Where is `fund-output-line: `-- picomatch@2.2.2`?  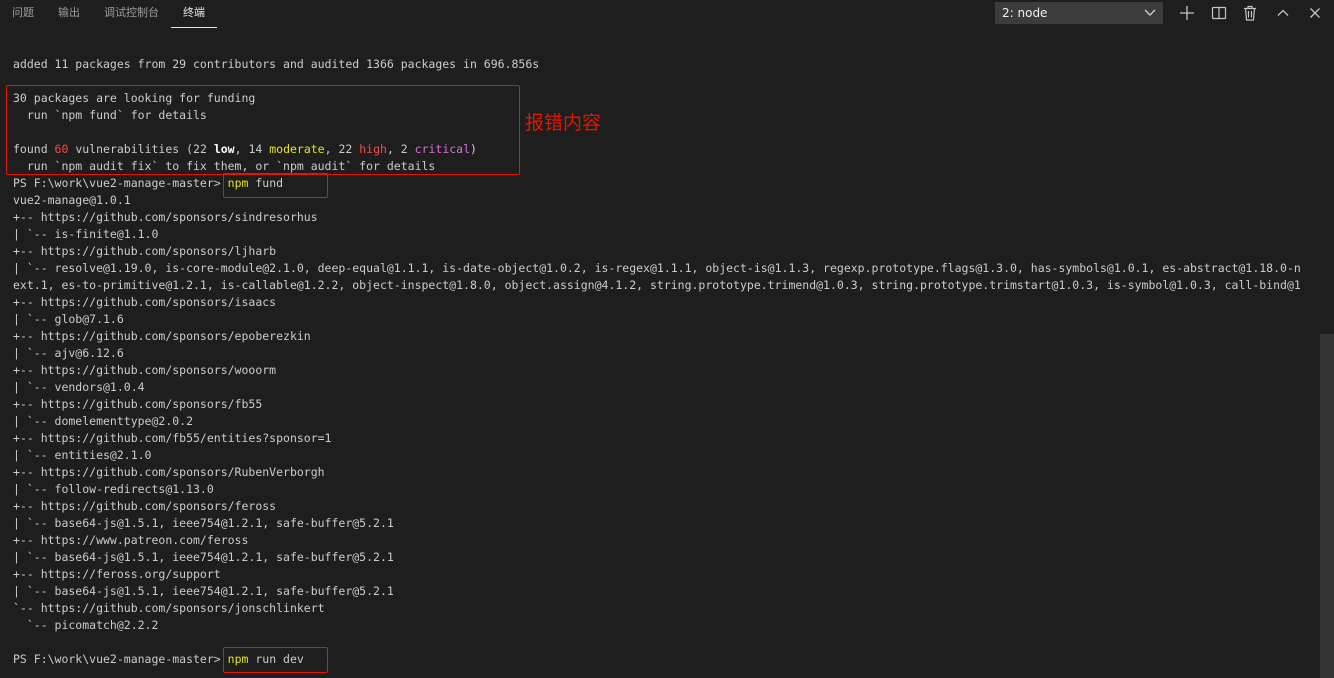
fund-output-line: `-- picomatch@2.2.2 is located at coordinates (86, 625).